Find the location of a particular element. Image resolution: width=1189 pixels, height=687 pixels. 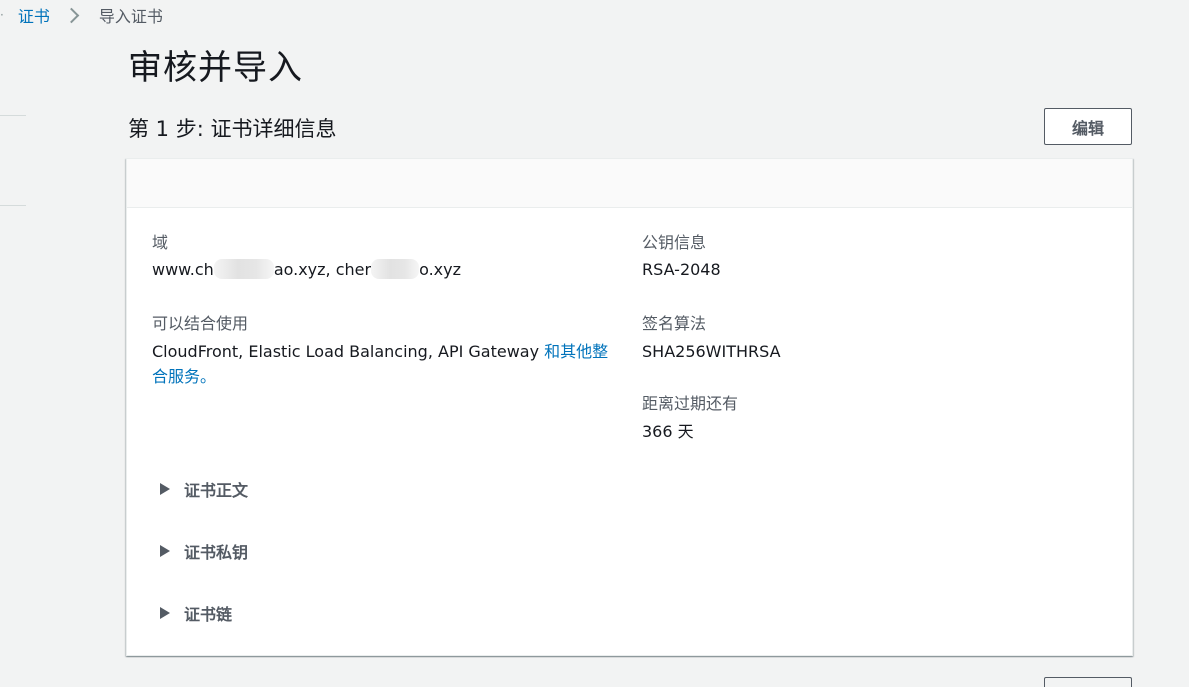

signature-algorithm-label: 签名算法 is located at coordinates (674, 323).